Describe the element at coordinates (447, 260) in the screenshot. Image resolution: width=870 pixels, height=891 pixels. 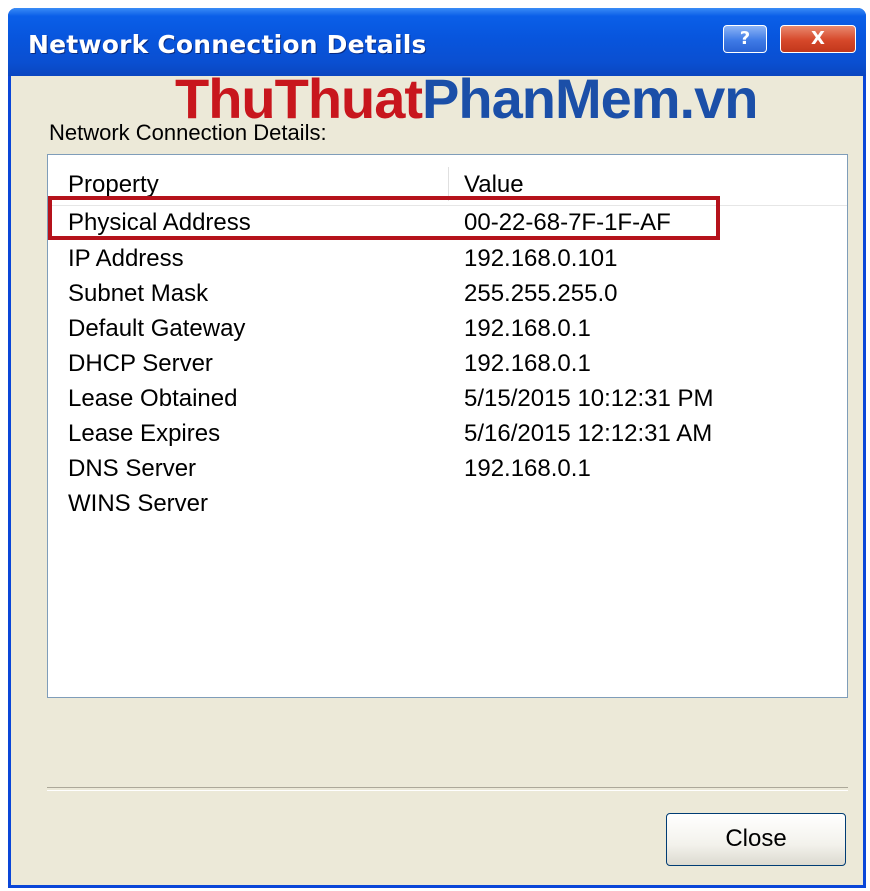
I see `table-row: IP Address 192.168.0.101` at that location.